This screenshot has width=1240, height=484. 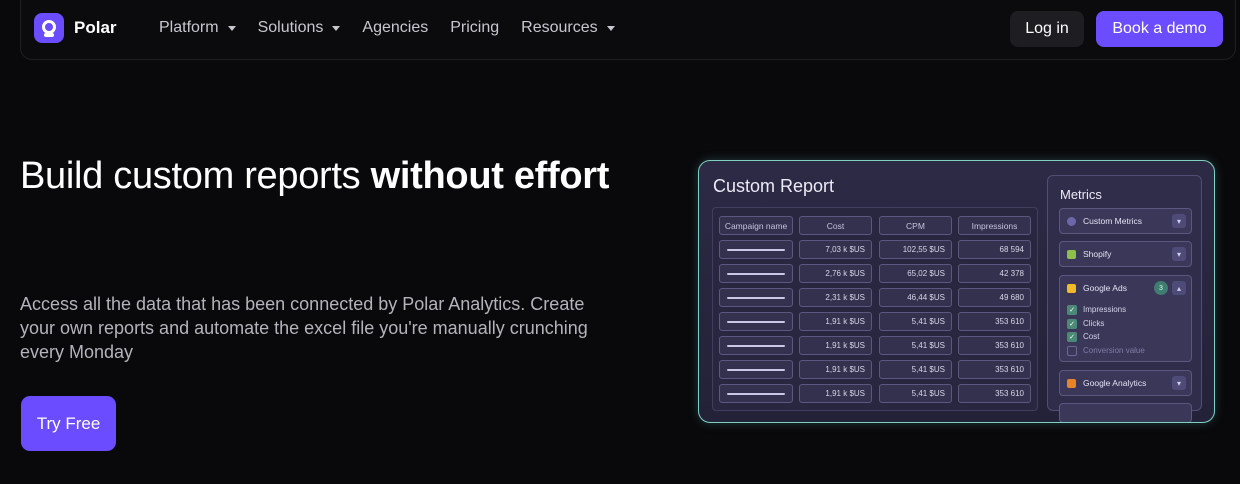 I want to click on menu-agencies-label: Agencies, so click(x=395, y=27).